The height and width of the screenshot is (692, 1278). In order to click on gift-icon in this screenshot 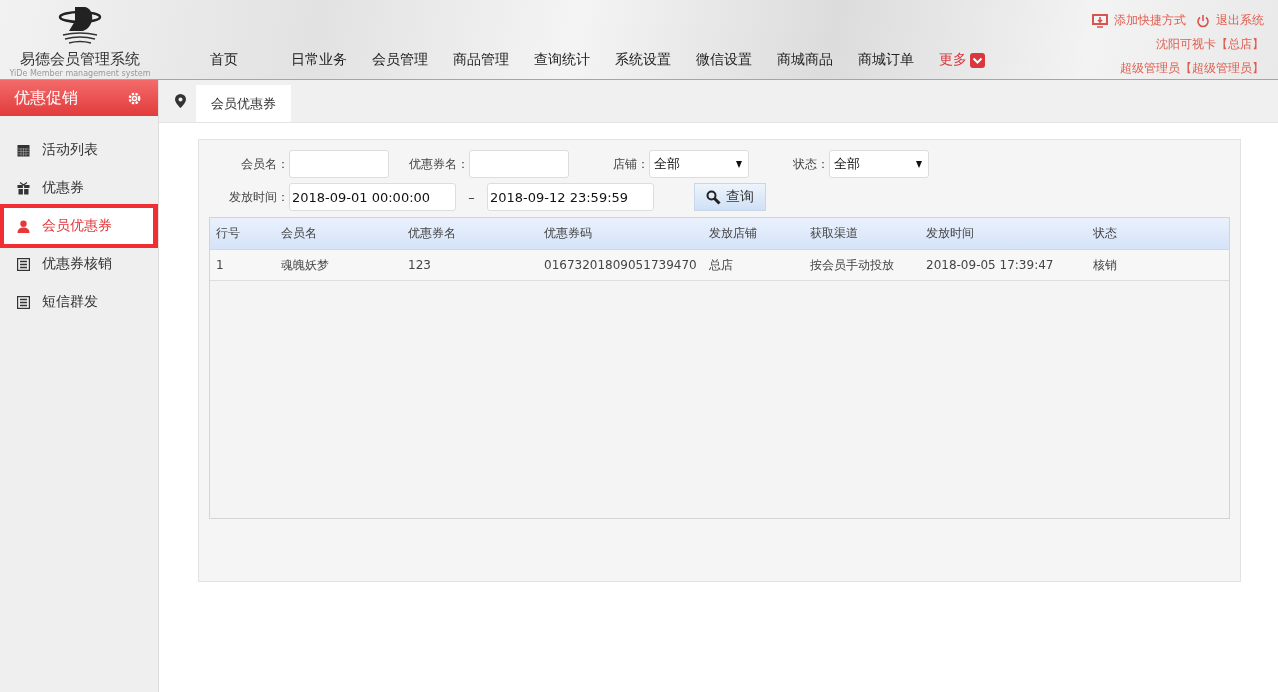, I will do `click(23, 188)`.